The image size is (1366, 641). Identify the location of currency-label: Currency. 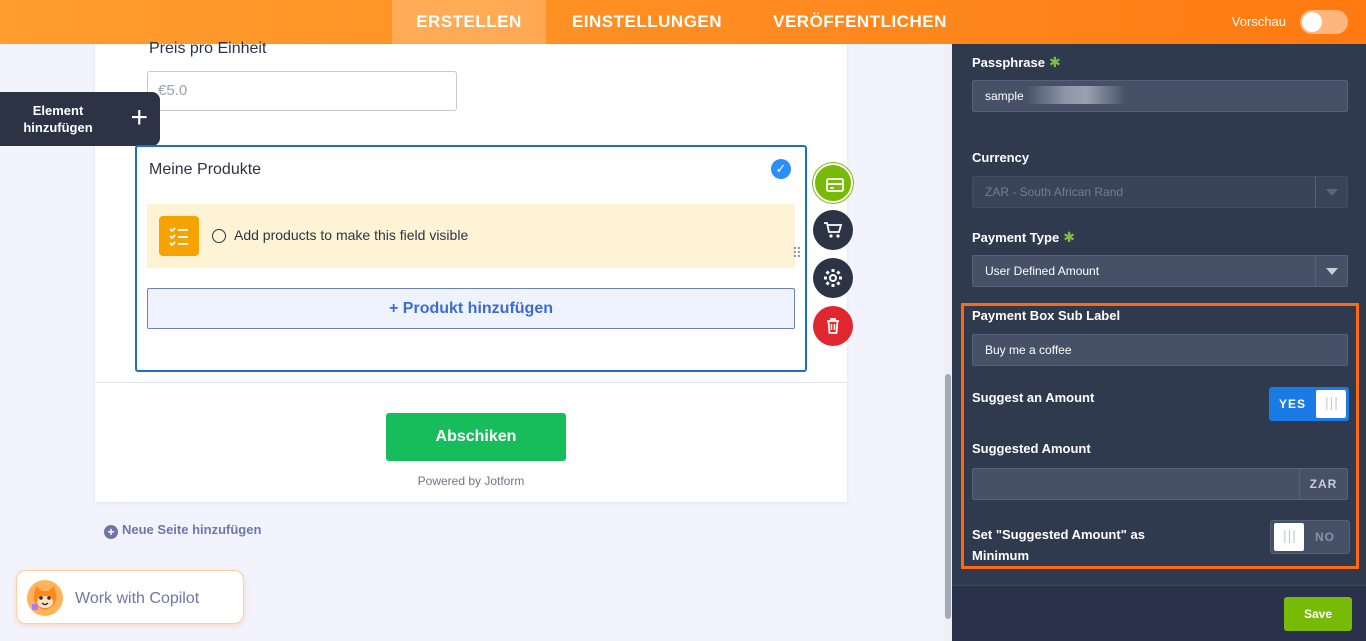
(1001, 157).